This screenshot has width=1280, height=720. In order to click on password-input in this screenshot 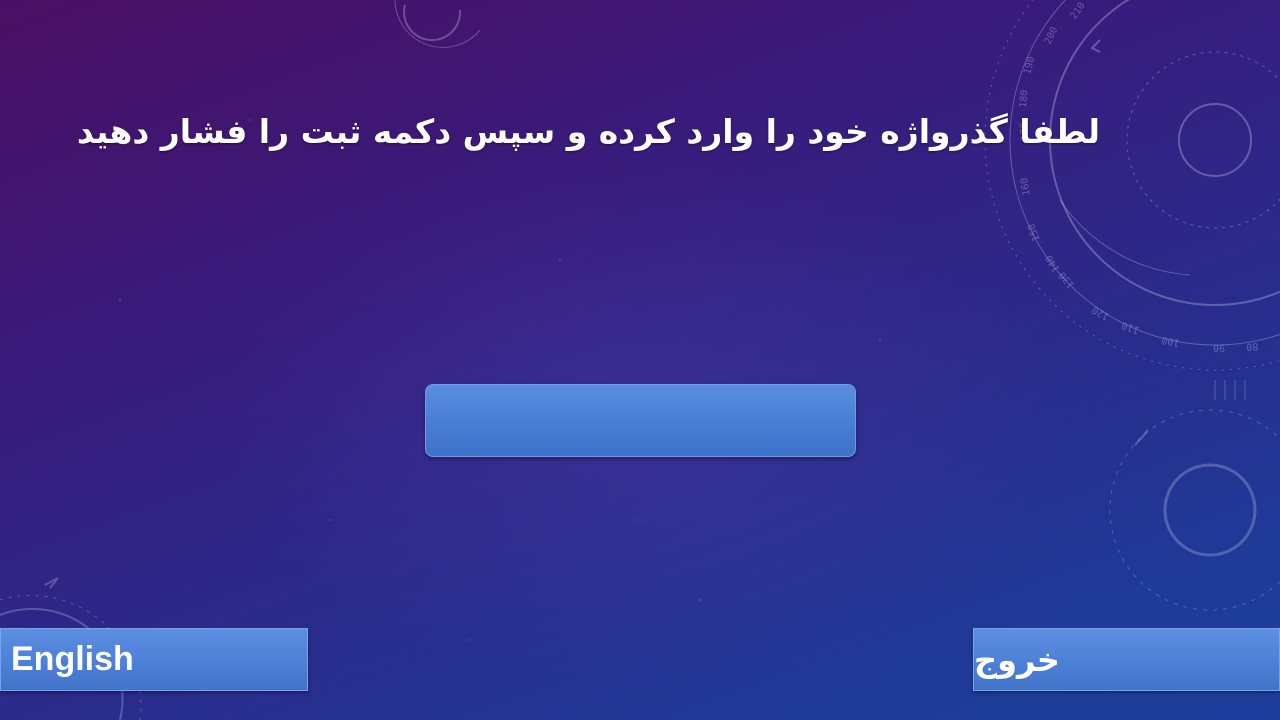, I will do `click(640, 420)`.